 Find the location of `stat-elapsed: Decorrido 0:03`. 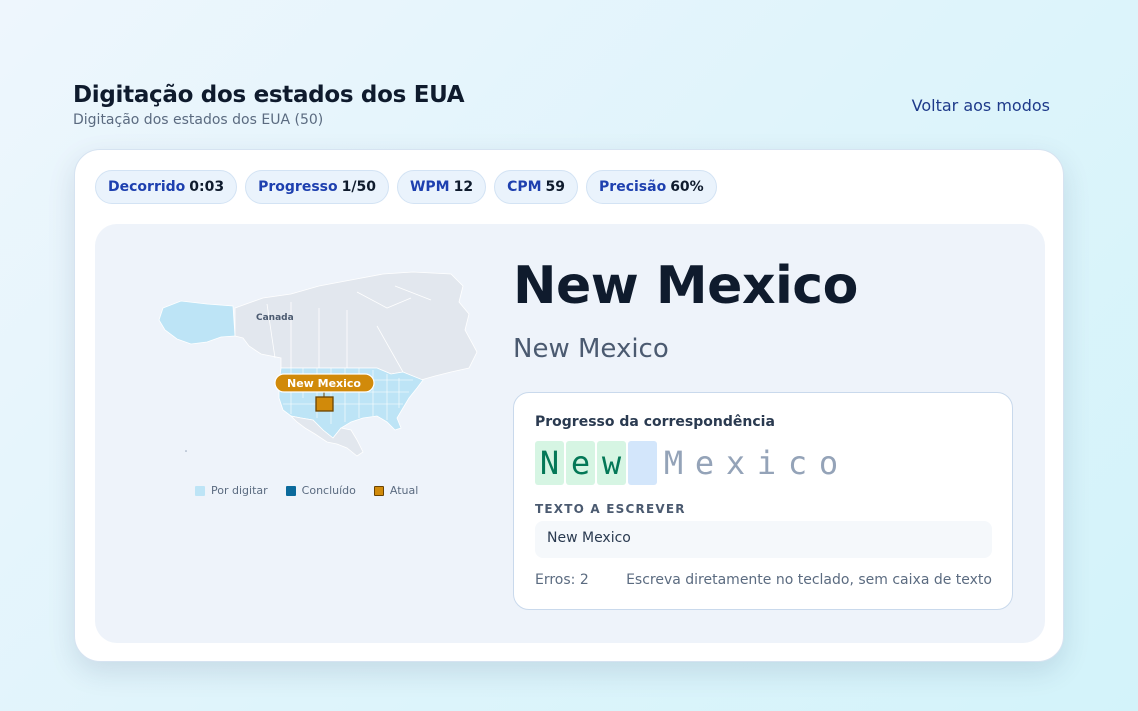

stat-elapsed: Decorrido 0:03 is located at coordinates (166, 187).